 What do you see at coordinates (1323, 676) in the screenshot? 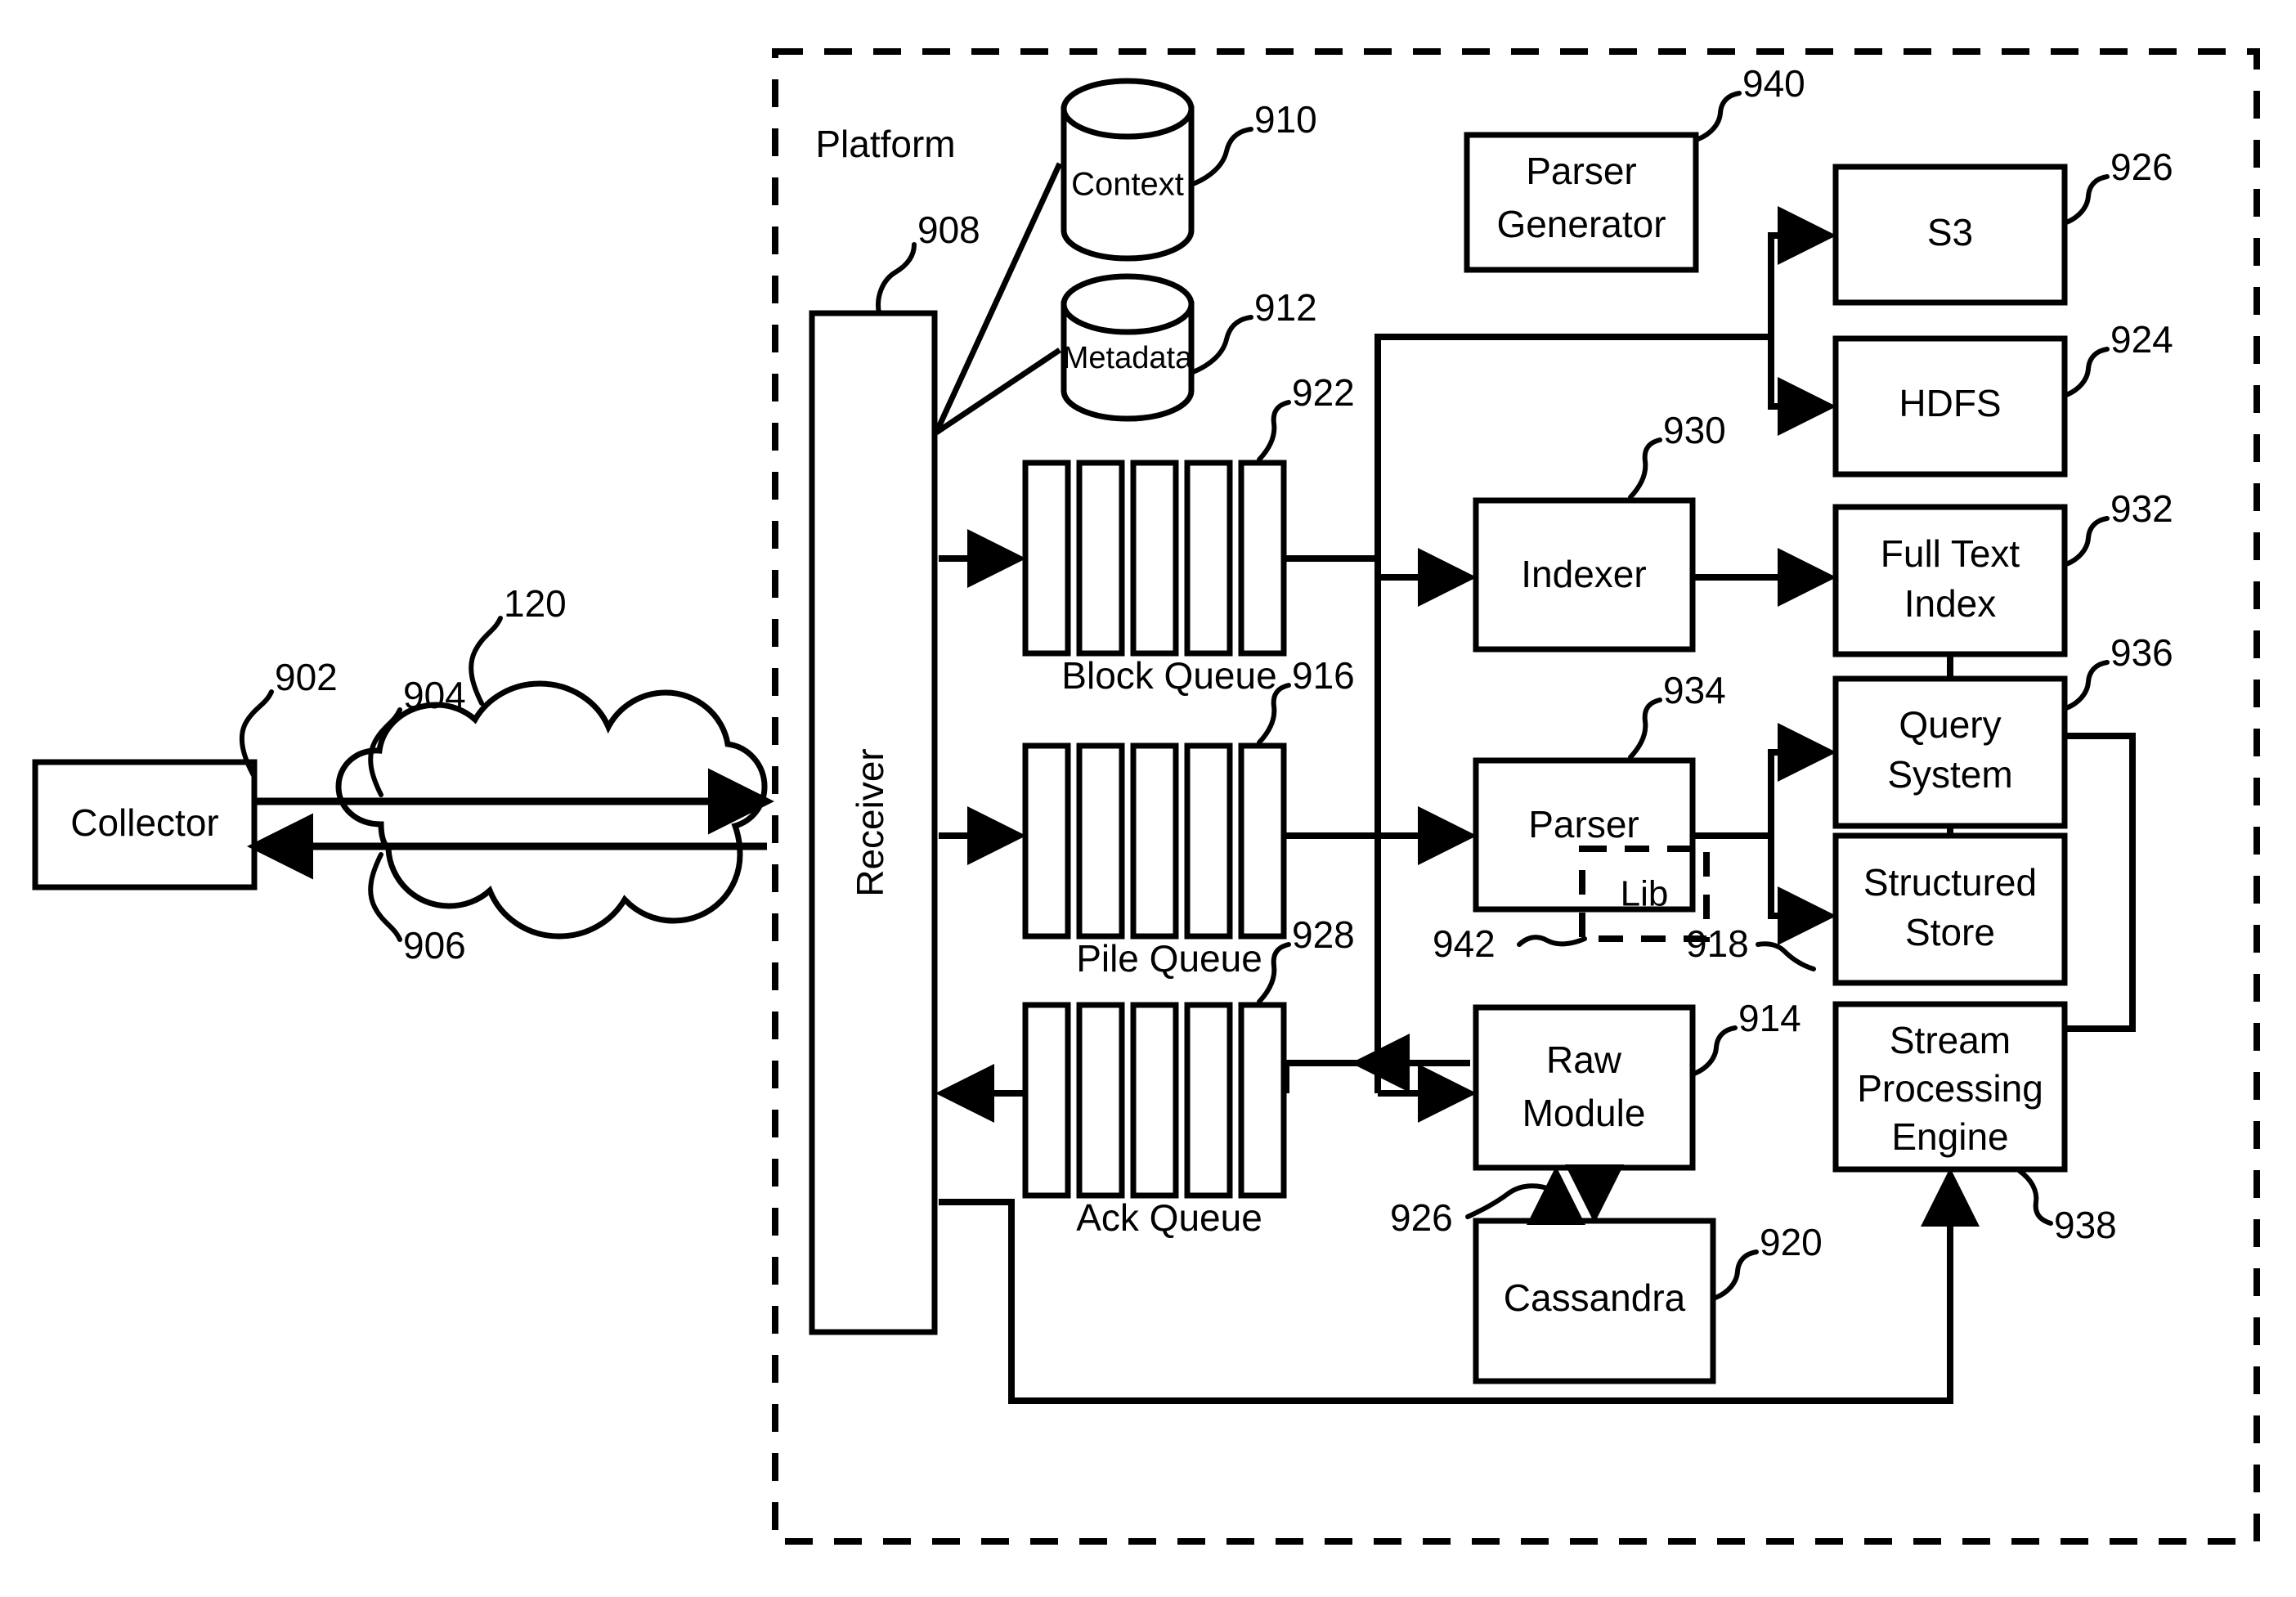
I see `ref-916: 916` at bounding box center [1323, 676].